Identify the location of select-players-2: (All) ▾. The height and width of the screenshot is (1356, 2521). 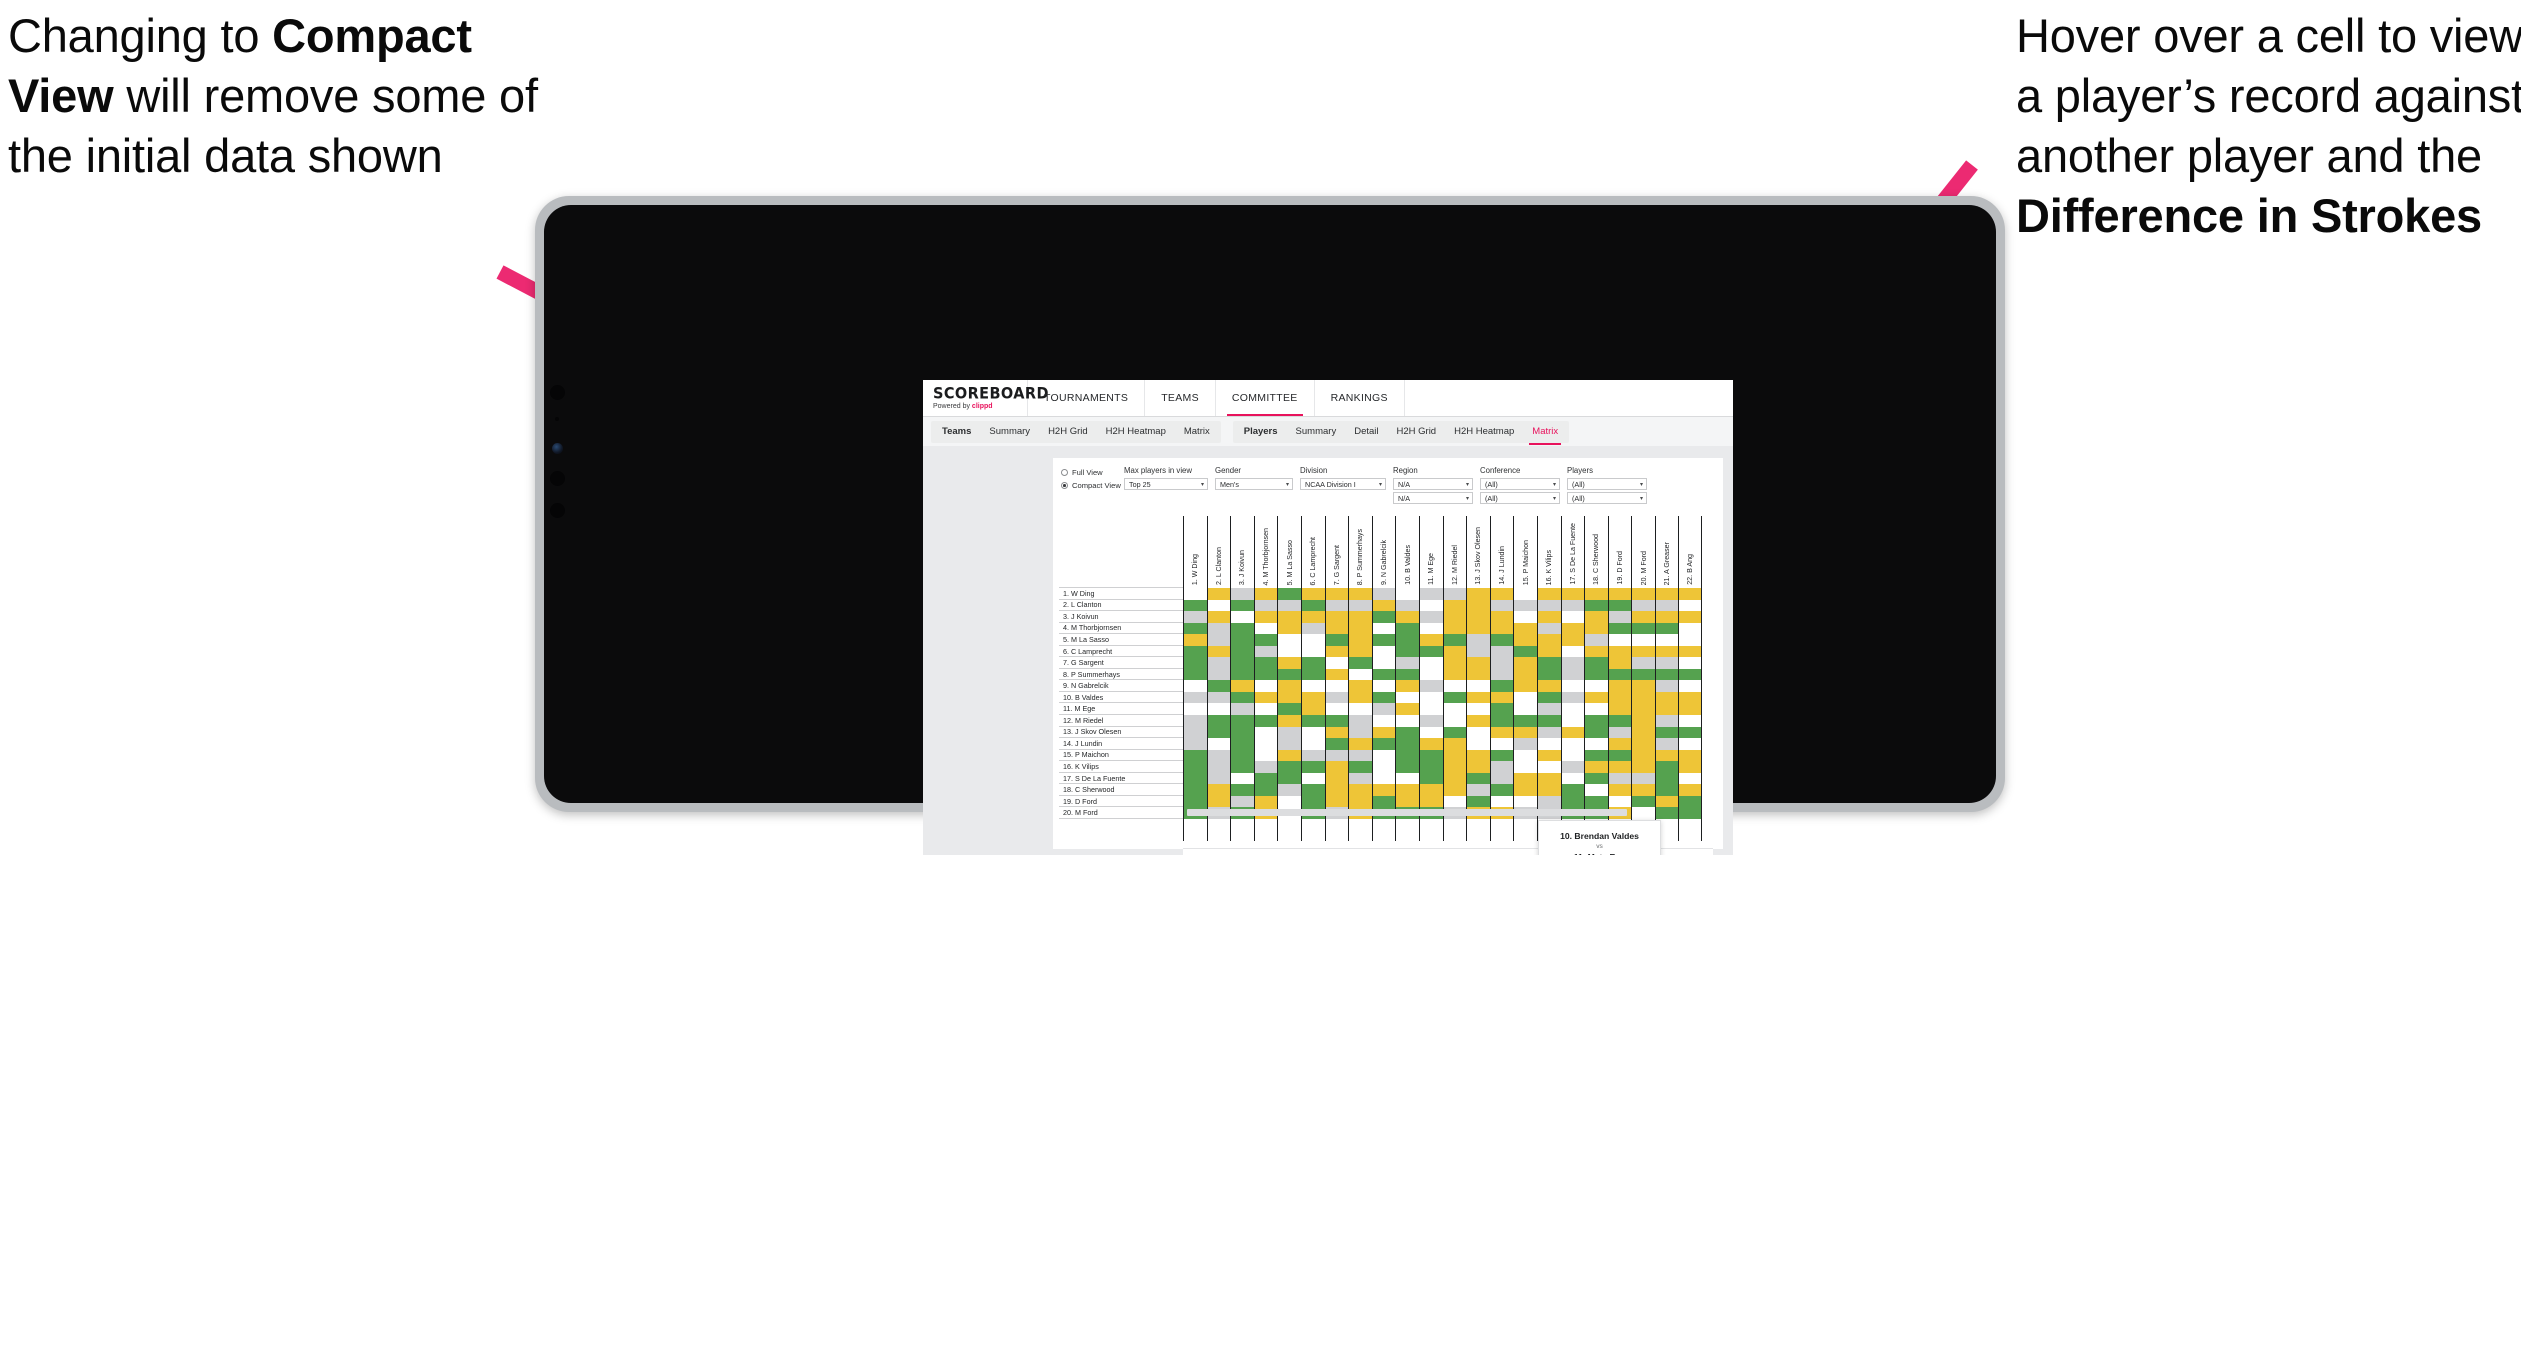
(1607, 498).